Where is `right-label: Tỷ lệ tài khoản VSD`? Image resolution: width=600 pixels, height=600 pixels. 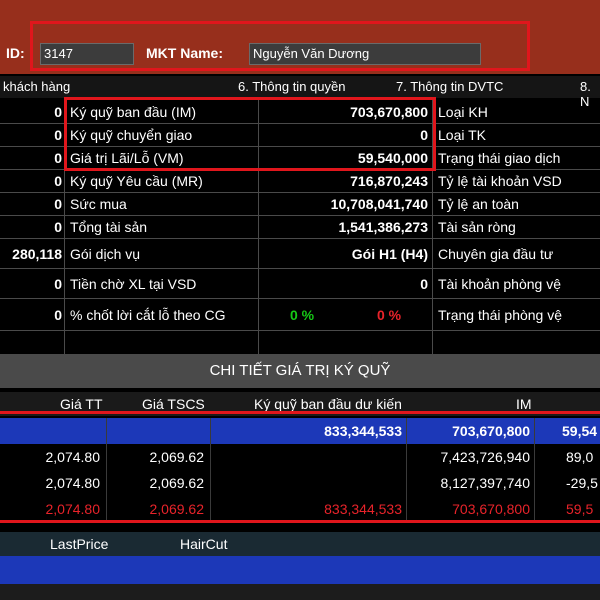 right-label: Tỷ lệ tài khoản VSD is located at coordinates (500, 181).